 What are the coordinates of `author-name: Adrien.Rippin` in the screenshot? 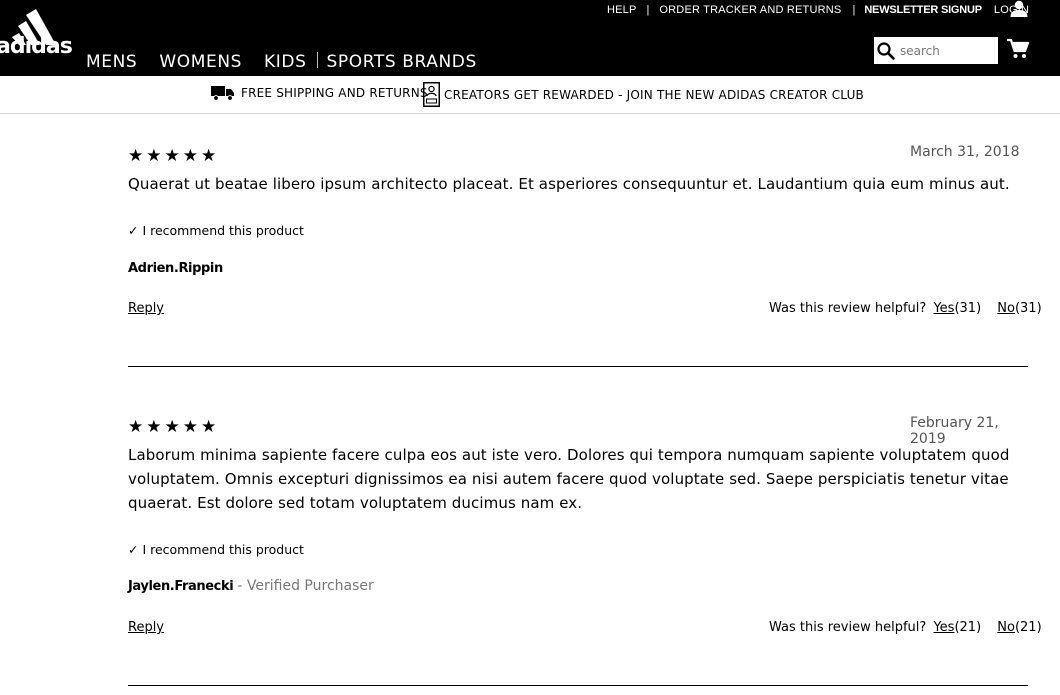 It's located at (175, 268).